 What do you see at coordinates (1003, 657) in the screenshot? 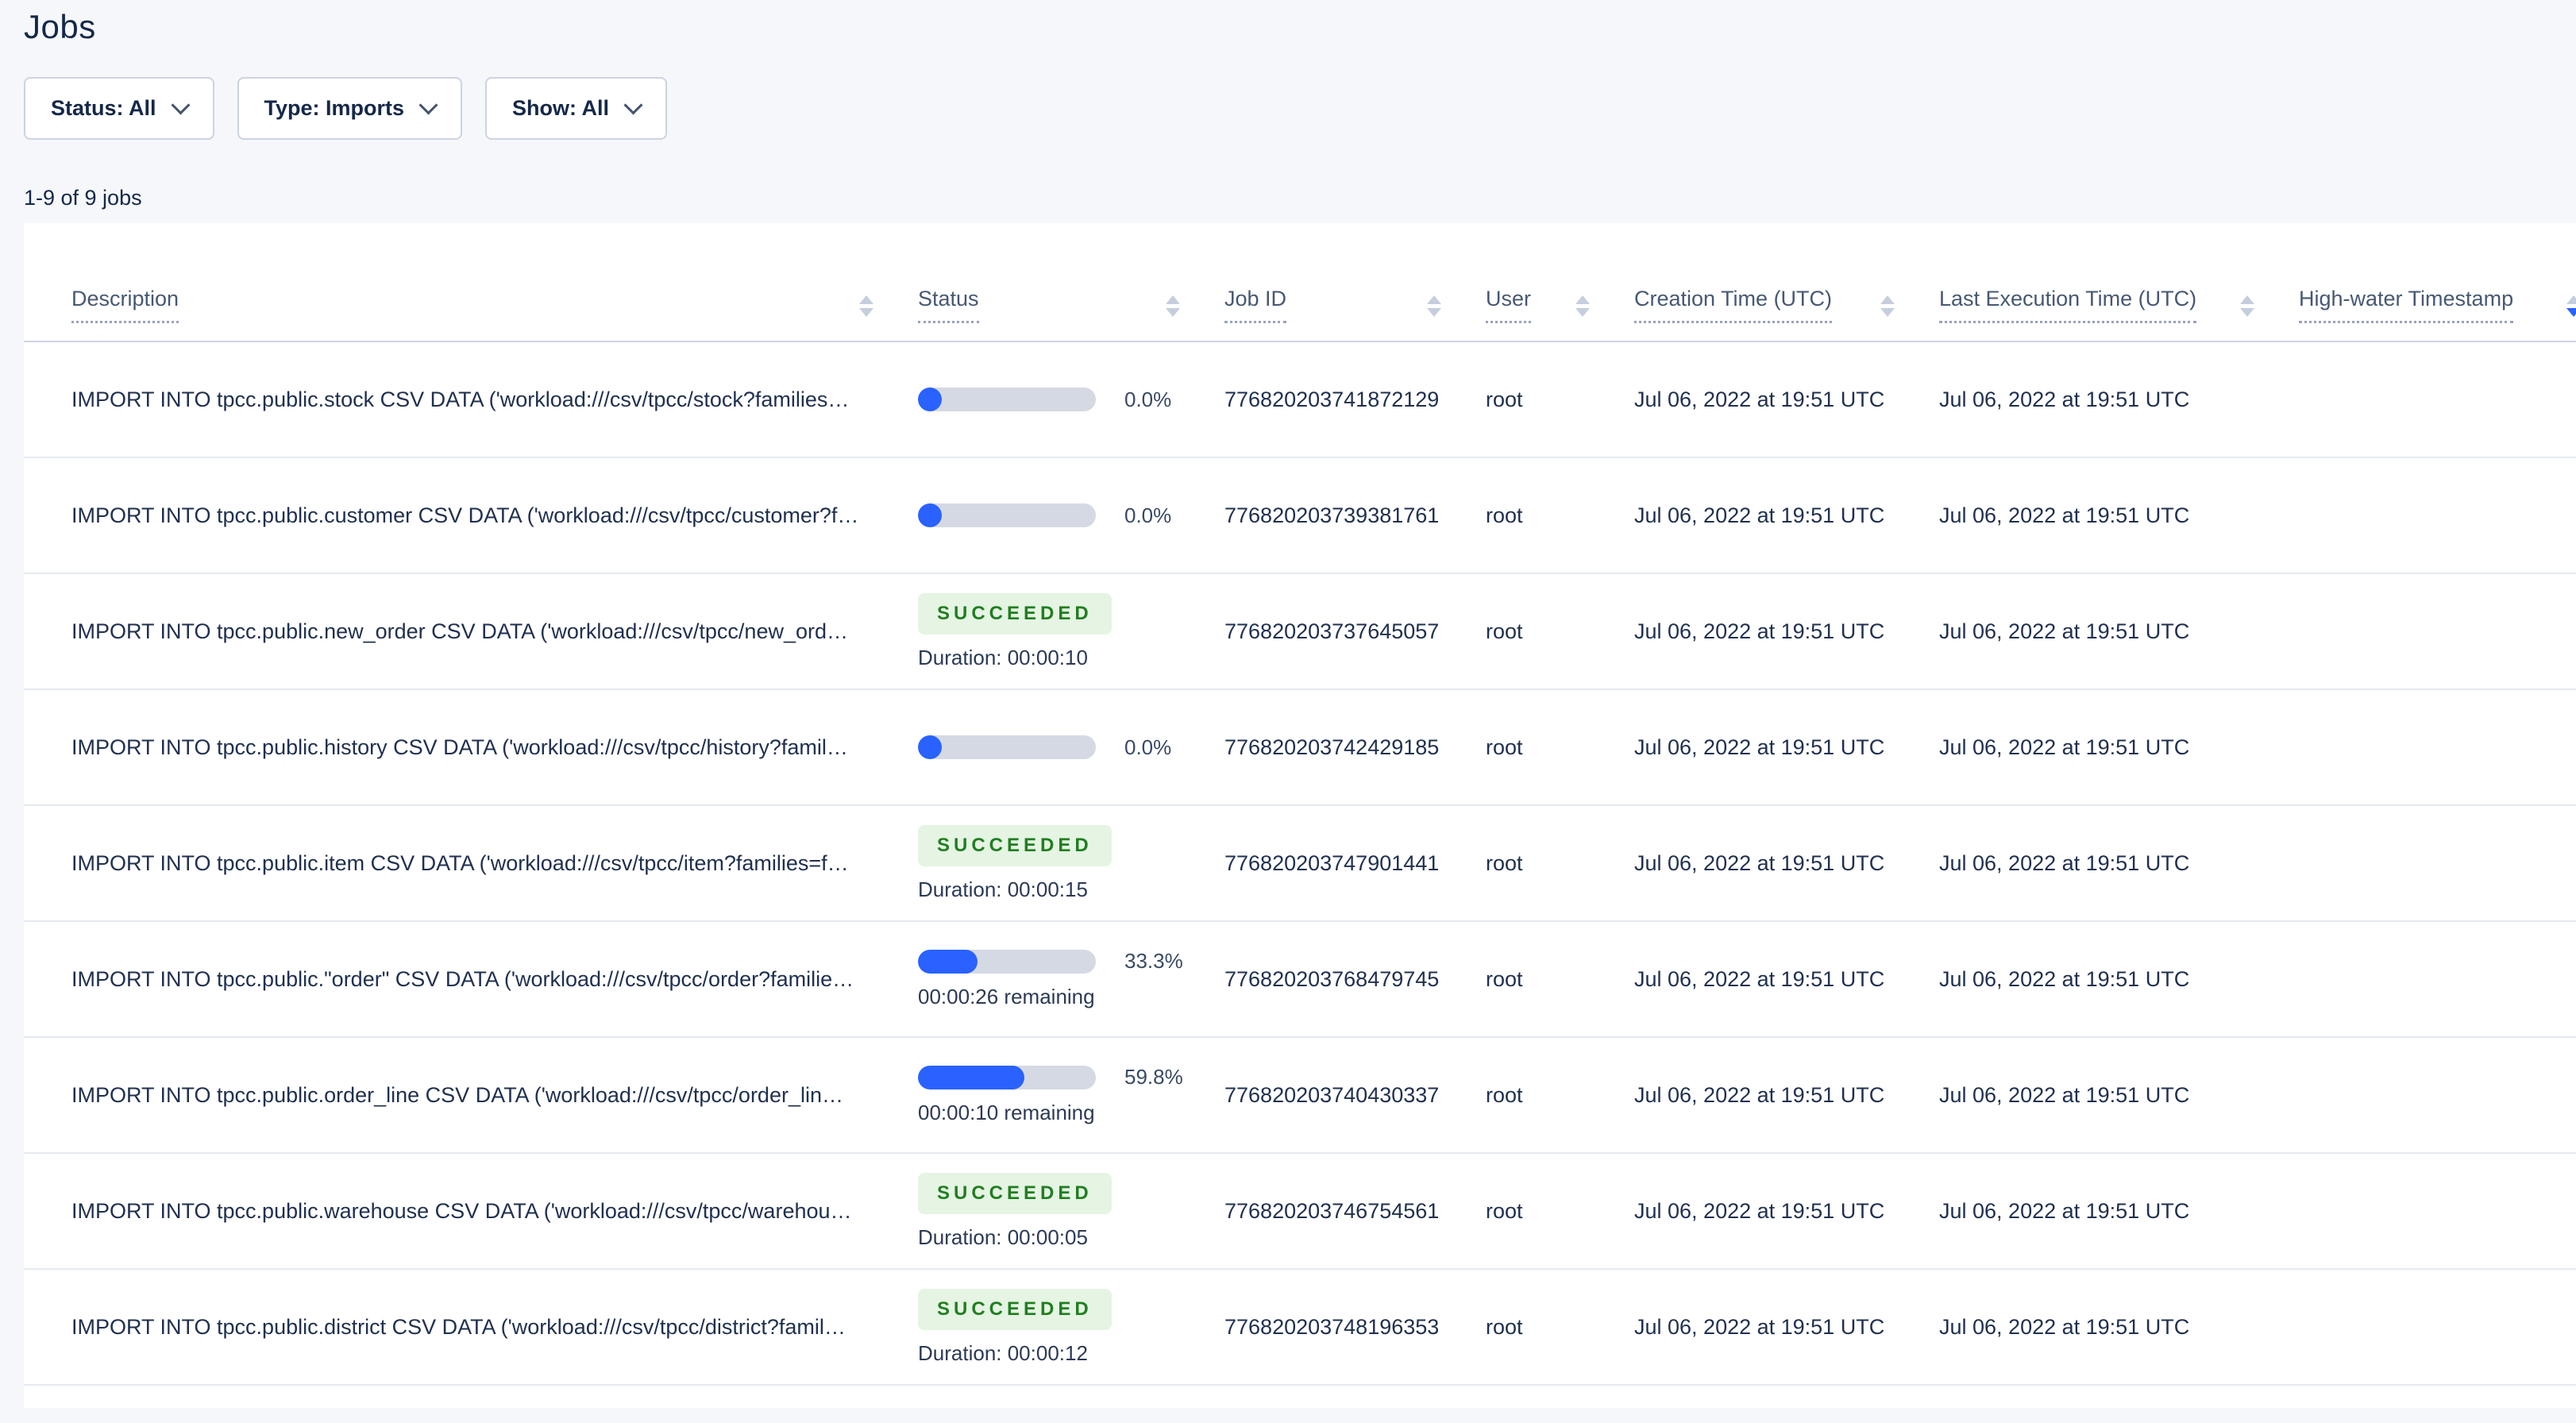
I see `duration-text: Duration: 00:00:10` at bounding box center [1003, 657].